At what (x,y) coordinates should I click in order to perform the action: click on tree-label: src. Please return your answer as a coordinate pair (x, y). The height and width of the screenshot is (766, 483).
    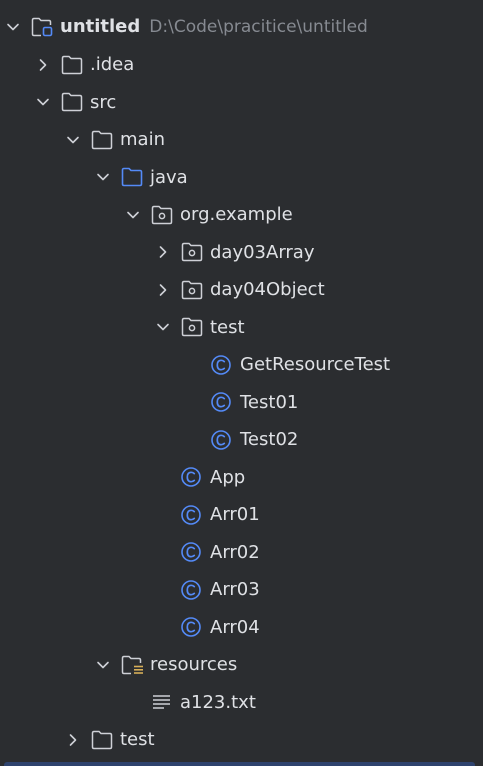
    Looking at the image, I should click on (103, 102).